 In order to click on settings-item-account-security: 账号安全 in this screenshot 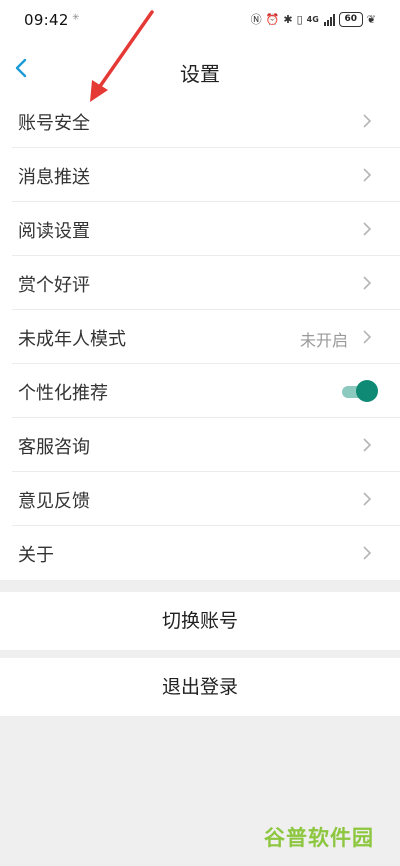, I will do `click(206, 121)`.